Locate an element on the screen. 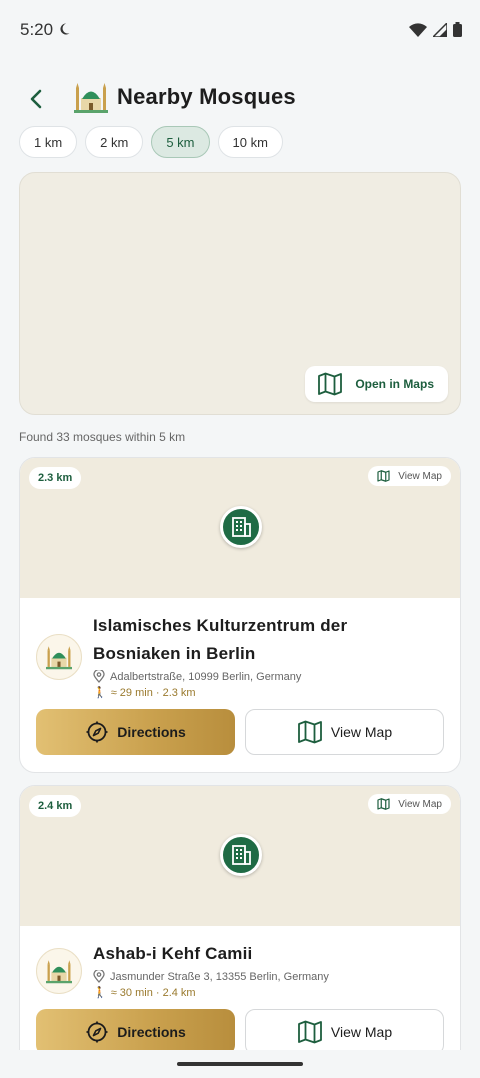 The width and height of the screenshot is (480, 1078). mosque-name-line2: Bosniaken in Berlin is located at coordinates (174, 653).